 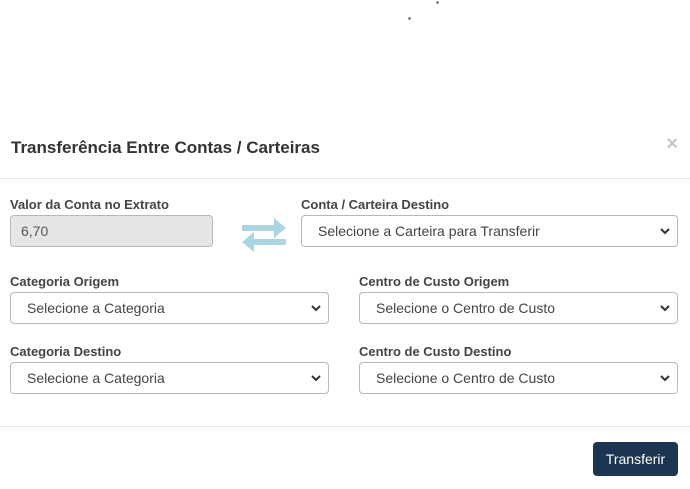 What do you see at coordinates (465, 378) in the screenshot?
I see `centro-destino-value: Selecione o Centro de Custo` at bounding box center [465, 378].